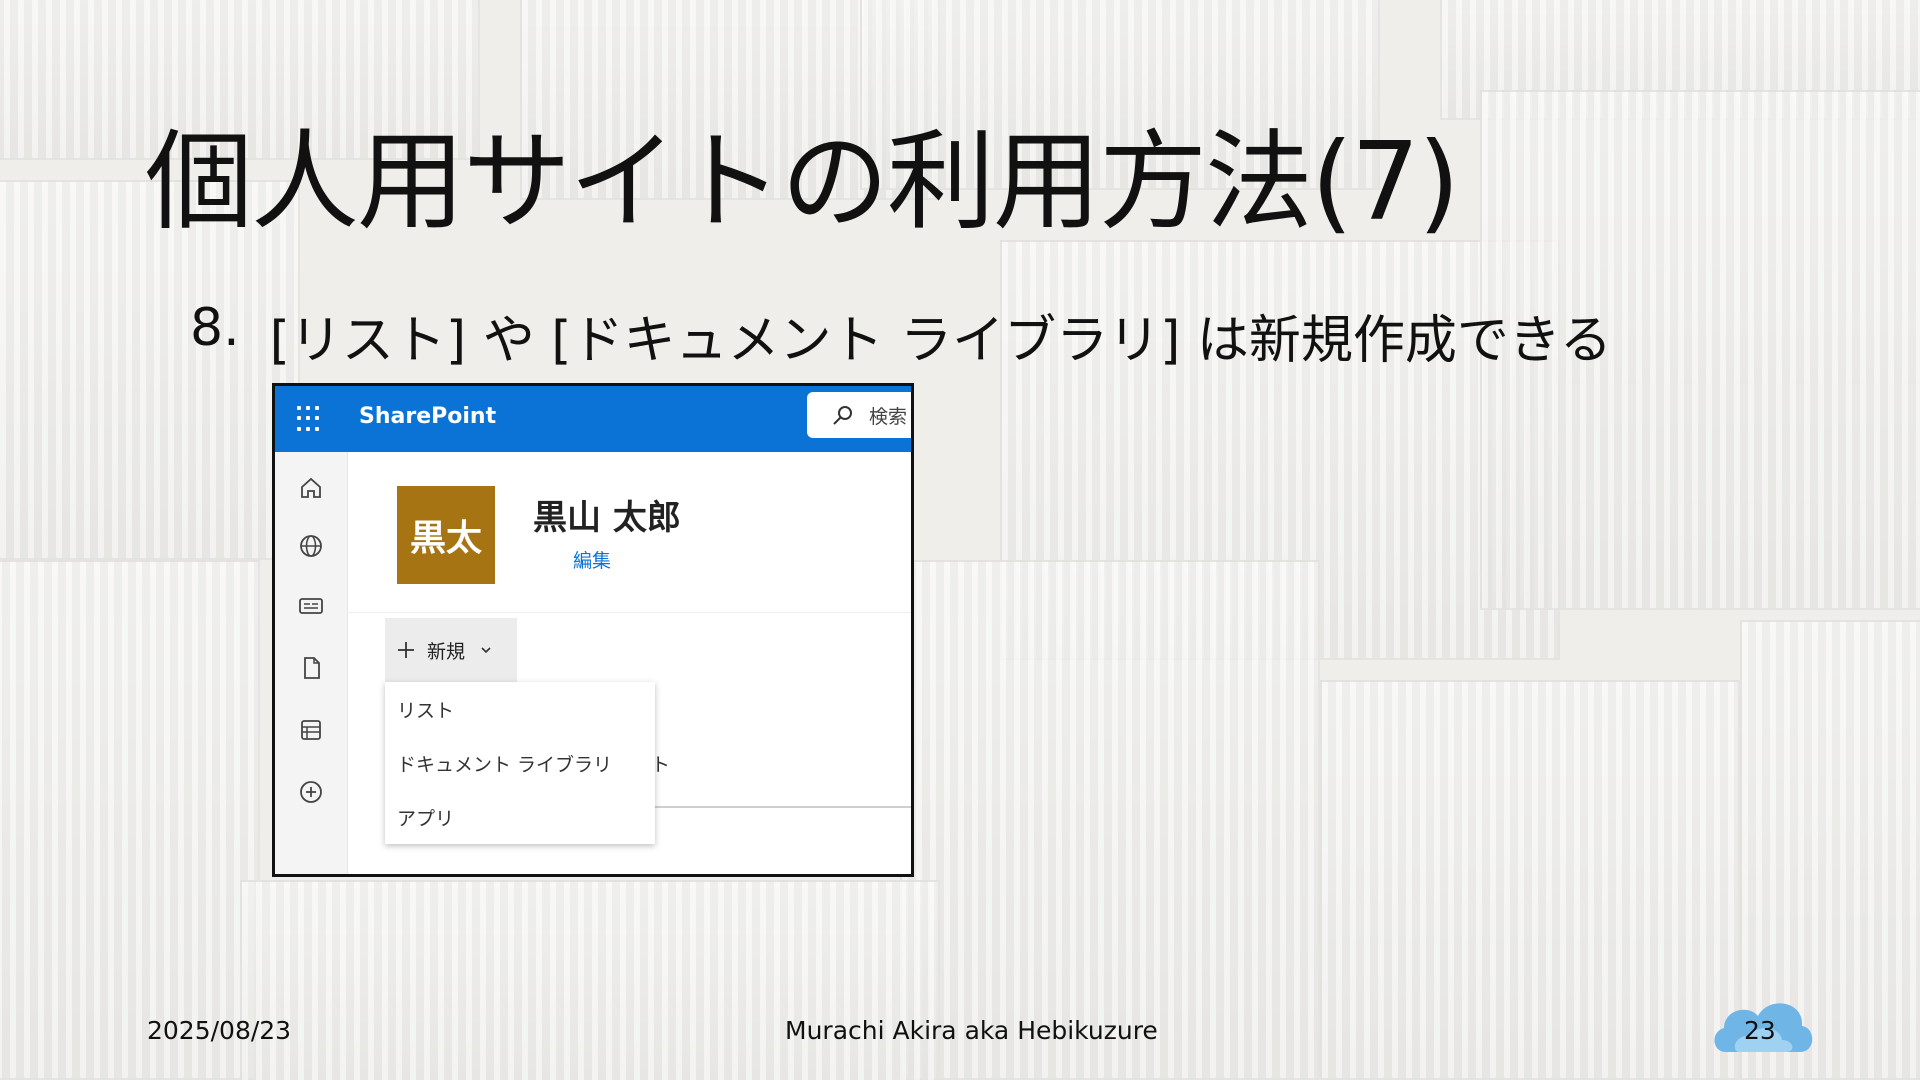 This screenshot has width=1920, height=1080. I want to click on bullet-point: 8. [リスト] や [ドキュメント ライブラリ] は新規作成できる, so click(901, 335).